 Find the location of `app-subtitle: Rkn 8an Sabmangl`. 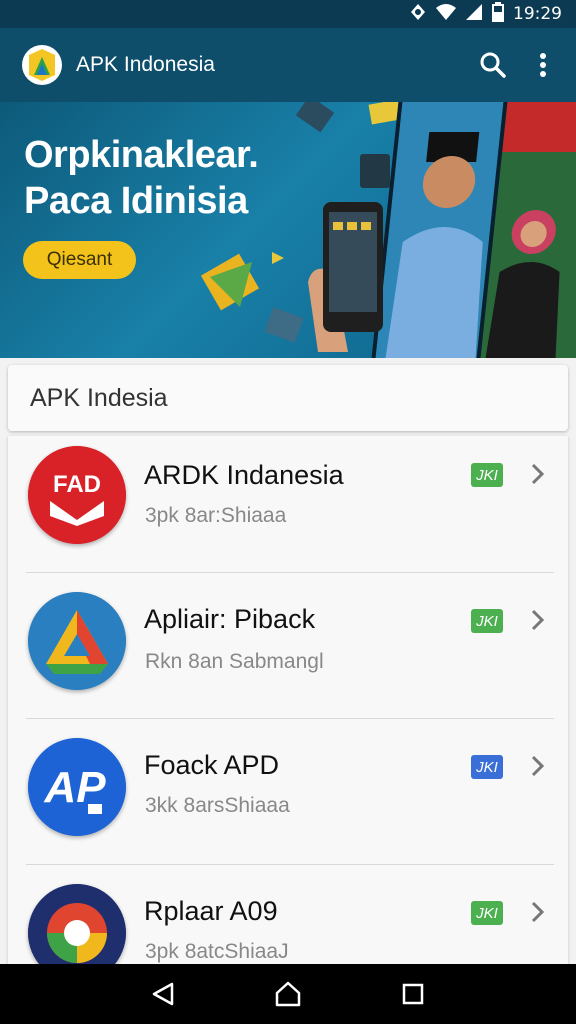

app-subtitle: Rkn 8an Sabmangl is located at coordinates (234, 661).